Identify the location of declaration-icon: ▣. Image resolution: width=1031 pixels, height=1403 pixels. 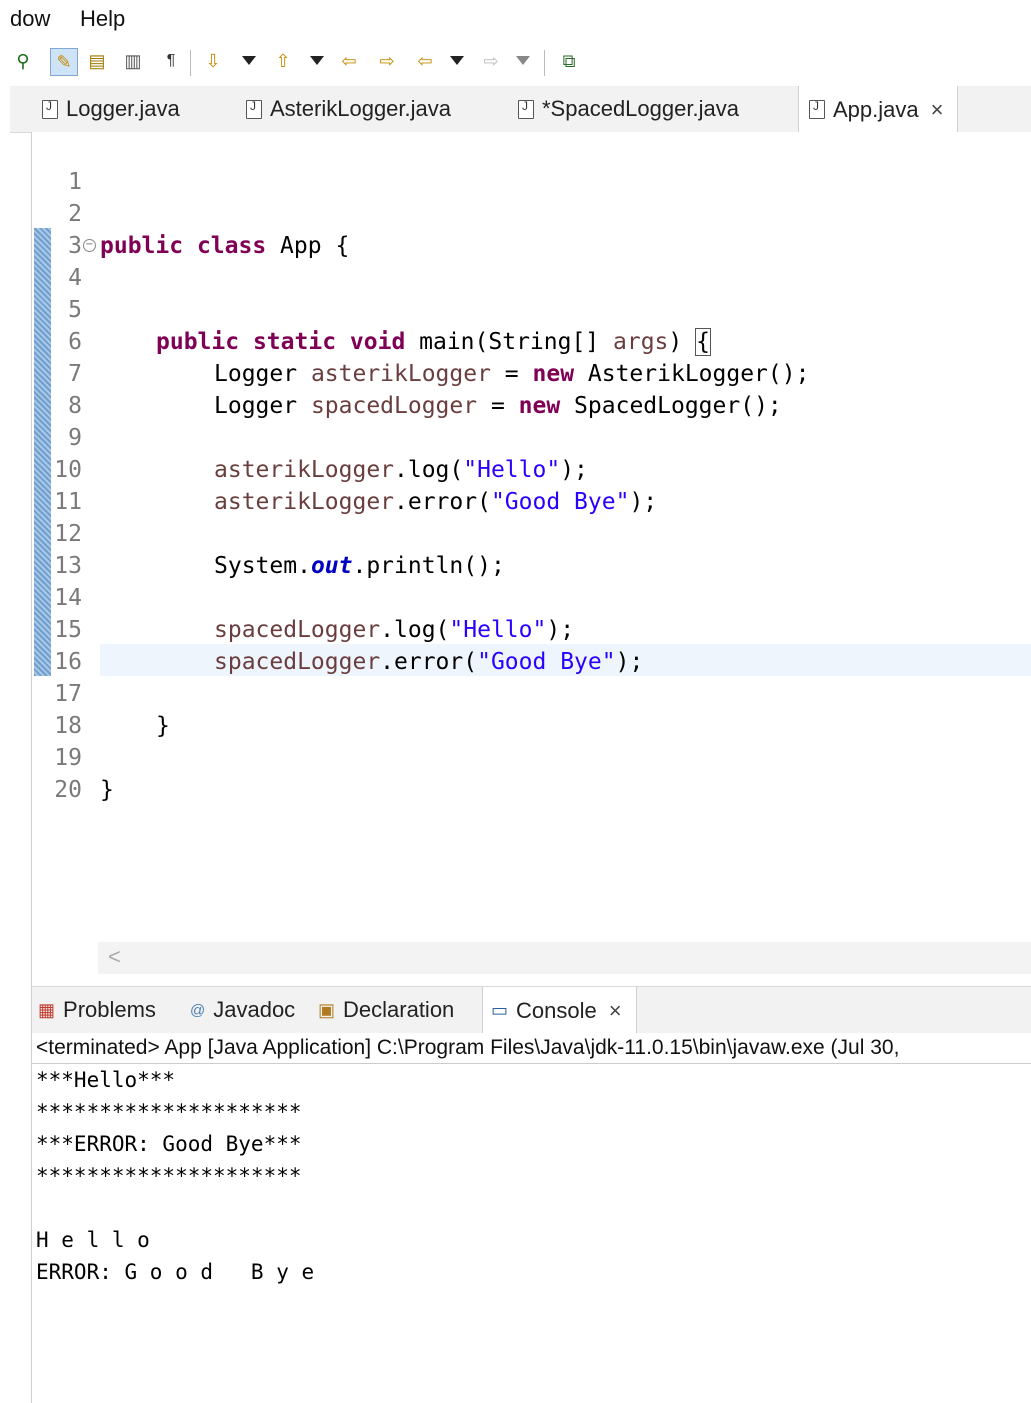
(327, 1009).